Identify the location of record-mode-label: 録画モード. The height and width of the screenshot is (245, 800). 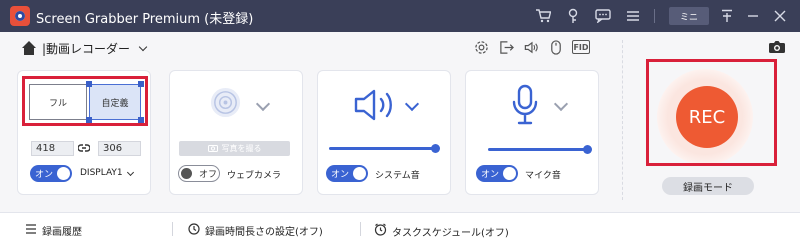
(708, 188).